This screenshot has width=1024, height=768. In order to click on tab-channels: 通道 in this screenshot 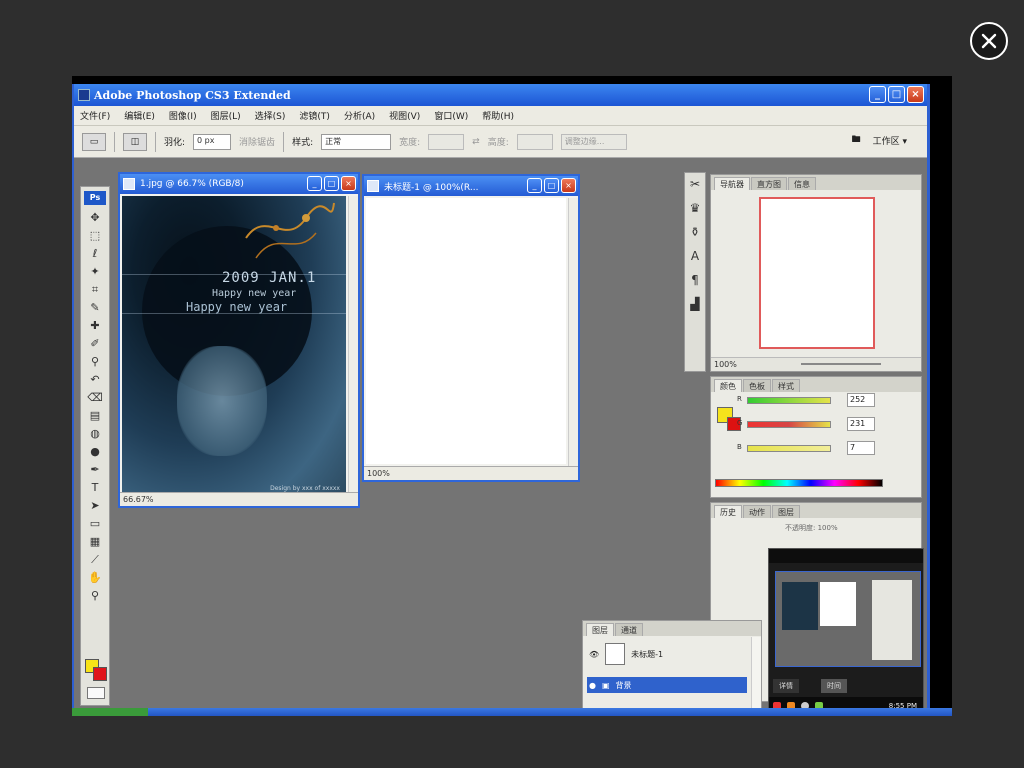, I will do `click(629, 629)`.